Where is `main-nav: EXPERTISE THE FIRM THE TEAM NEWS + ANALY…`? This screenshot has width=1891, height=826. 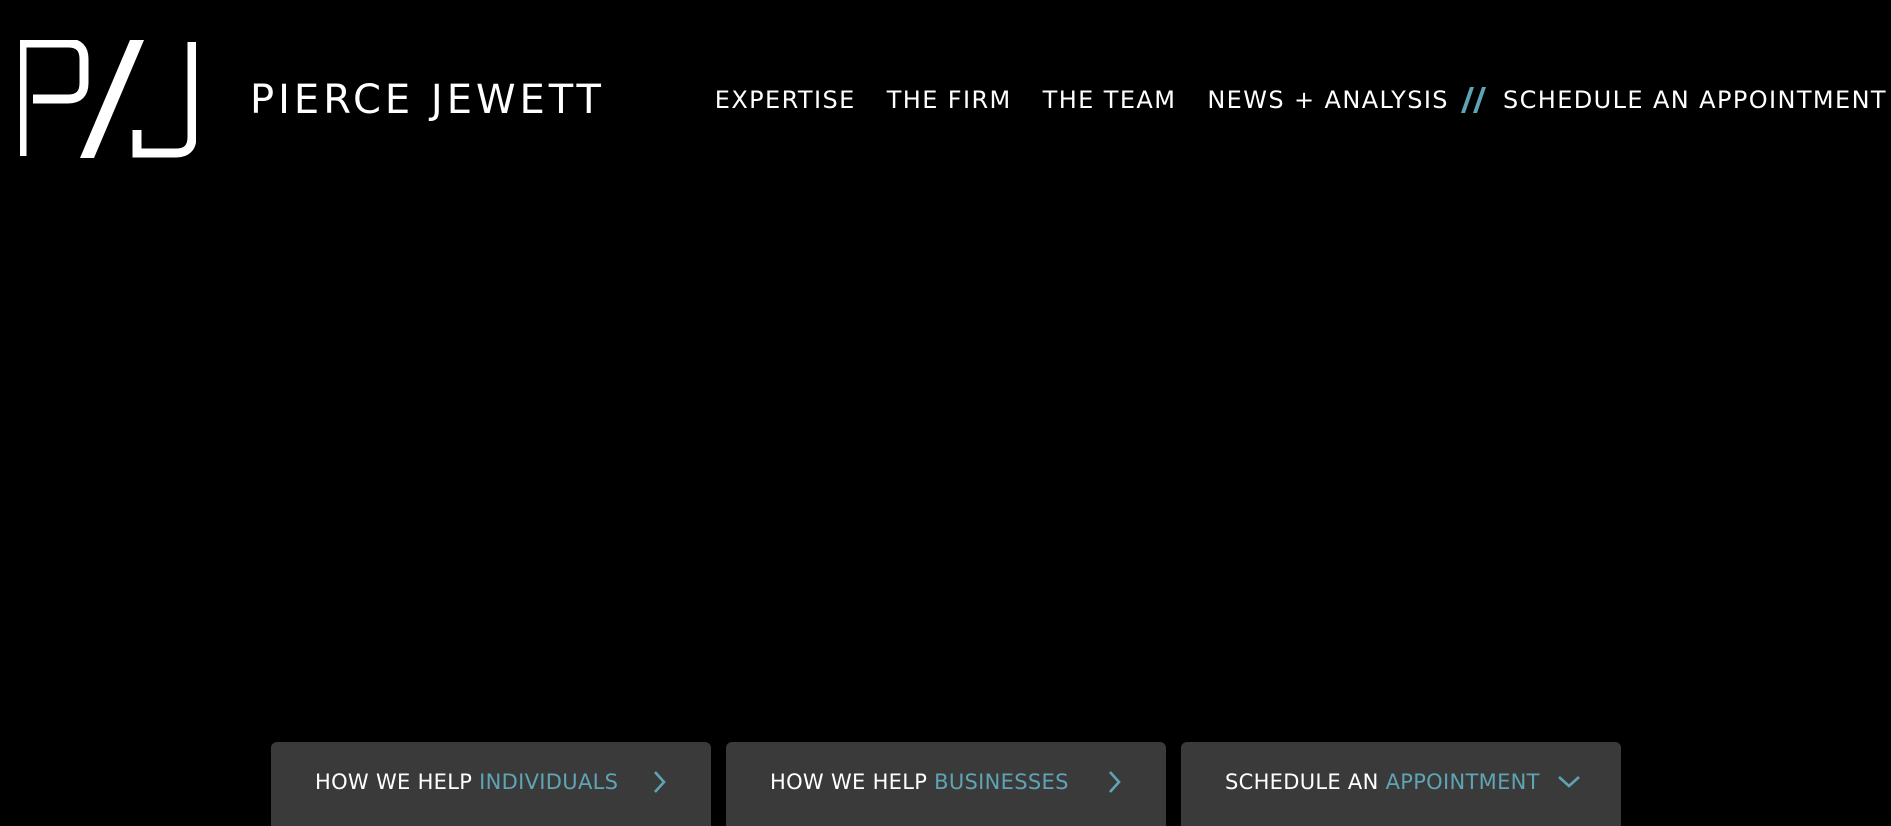
main-nav: EXPERTISE THE FIRM THE TEAM NEWS + ANALY… is located at coordinates (1301, 100).